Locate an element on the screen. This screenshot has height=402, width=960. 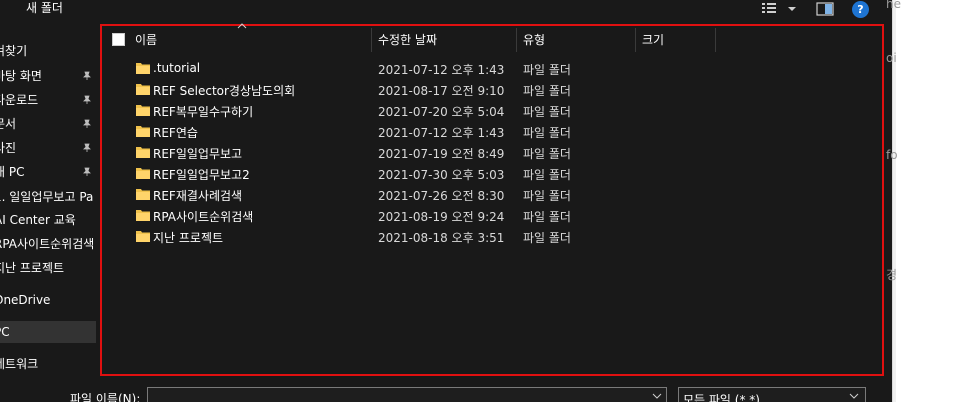
nav-item-label: 문서 is located at coordinates (8, 124).